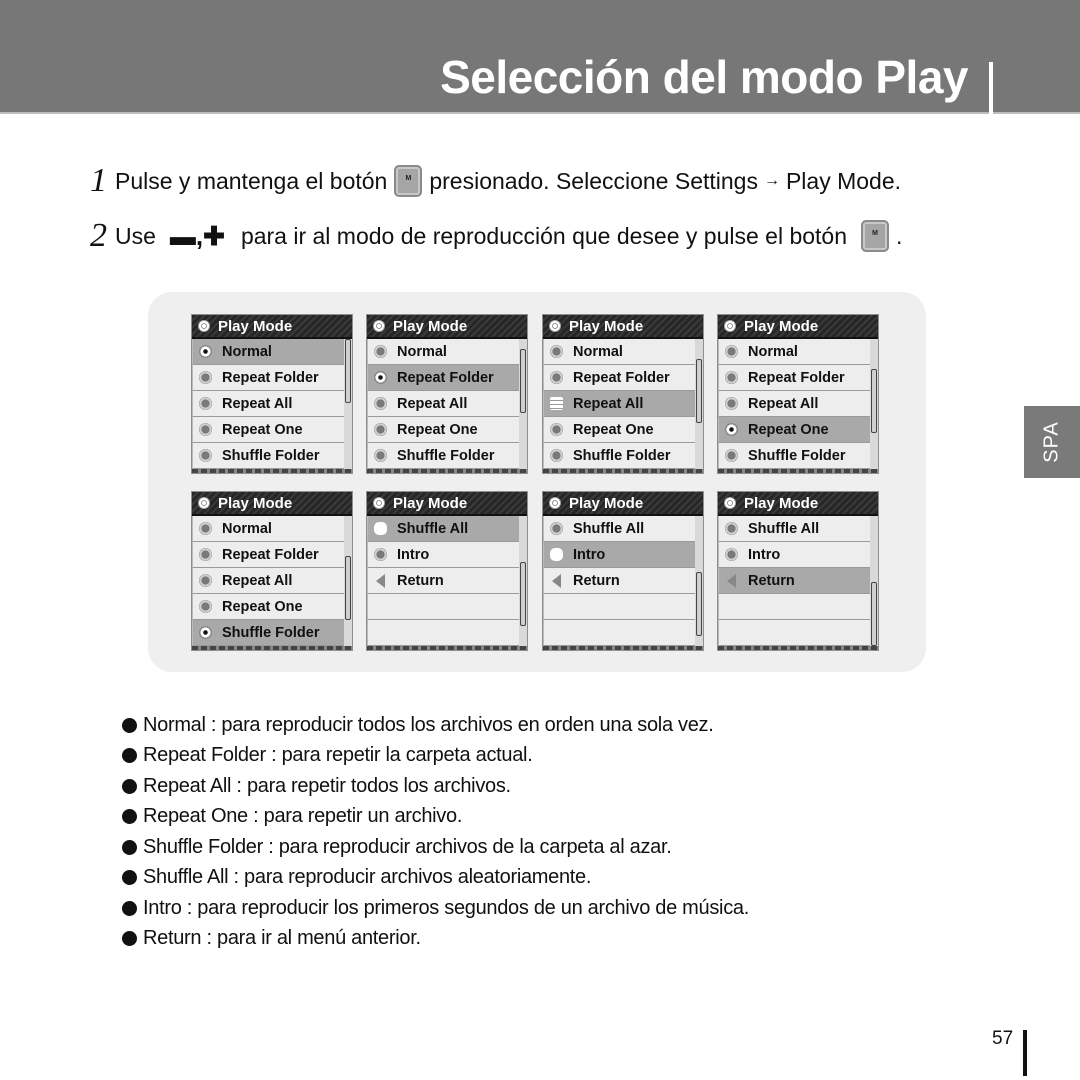  Describe the element at coordinates (129, 786) in the screenshot. I see `bullet-icon` at that location.